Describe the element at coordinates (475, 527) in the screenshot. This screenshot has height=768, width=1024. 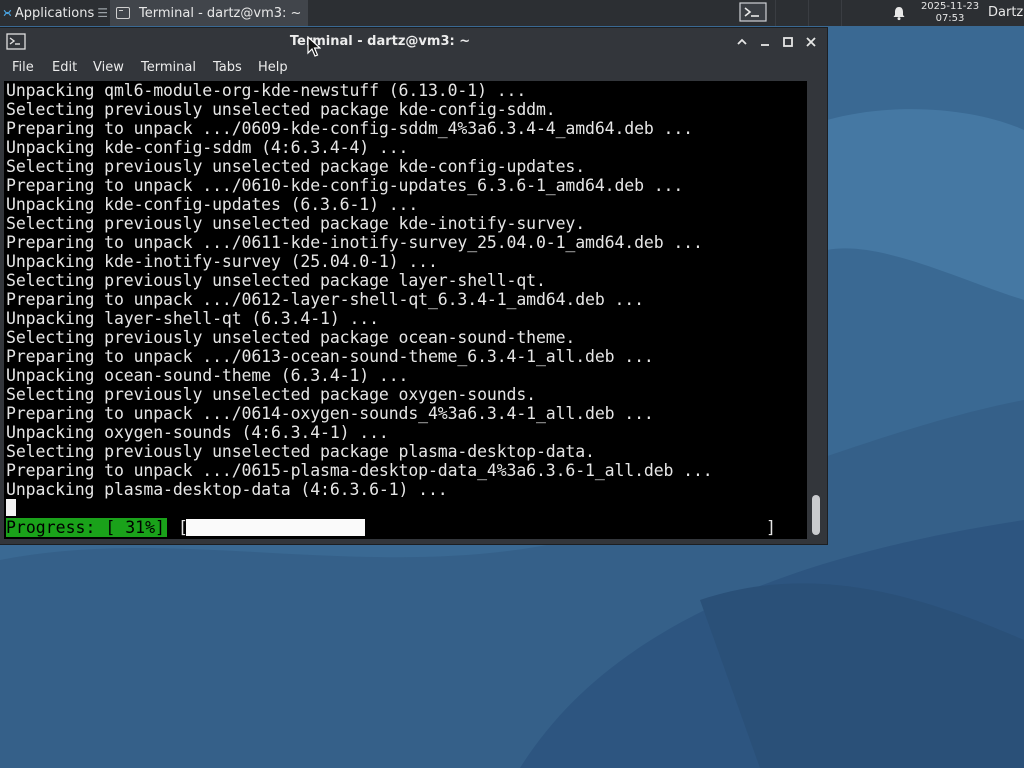
I see `progress-bar` at that location.